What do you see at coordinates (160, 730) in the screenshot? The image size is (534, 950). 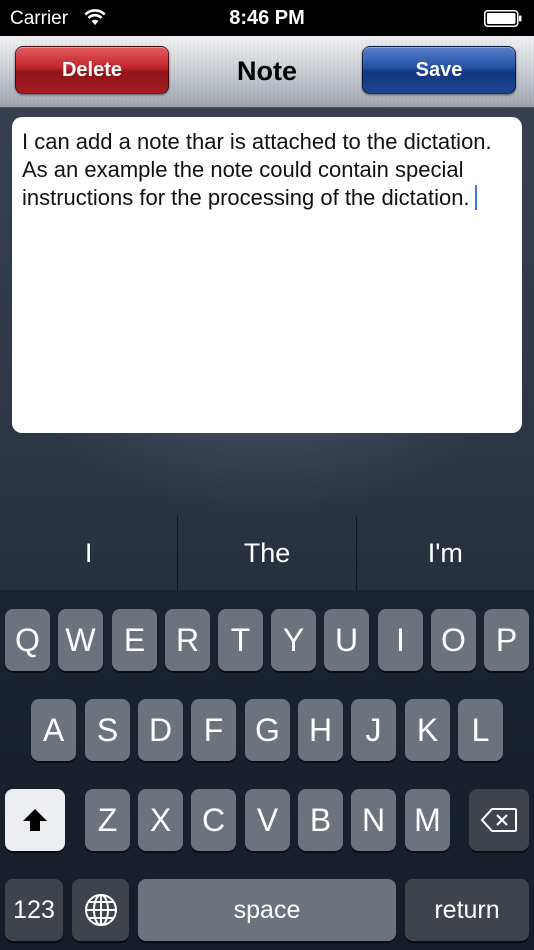 I see `key-d: D` at bounding box center [160, 730].